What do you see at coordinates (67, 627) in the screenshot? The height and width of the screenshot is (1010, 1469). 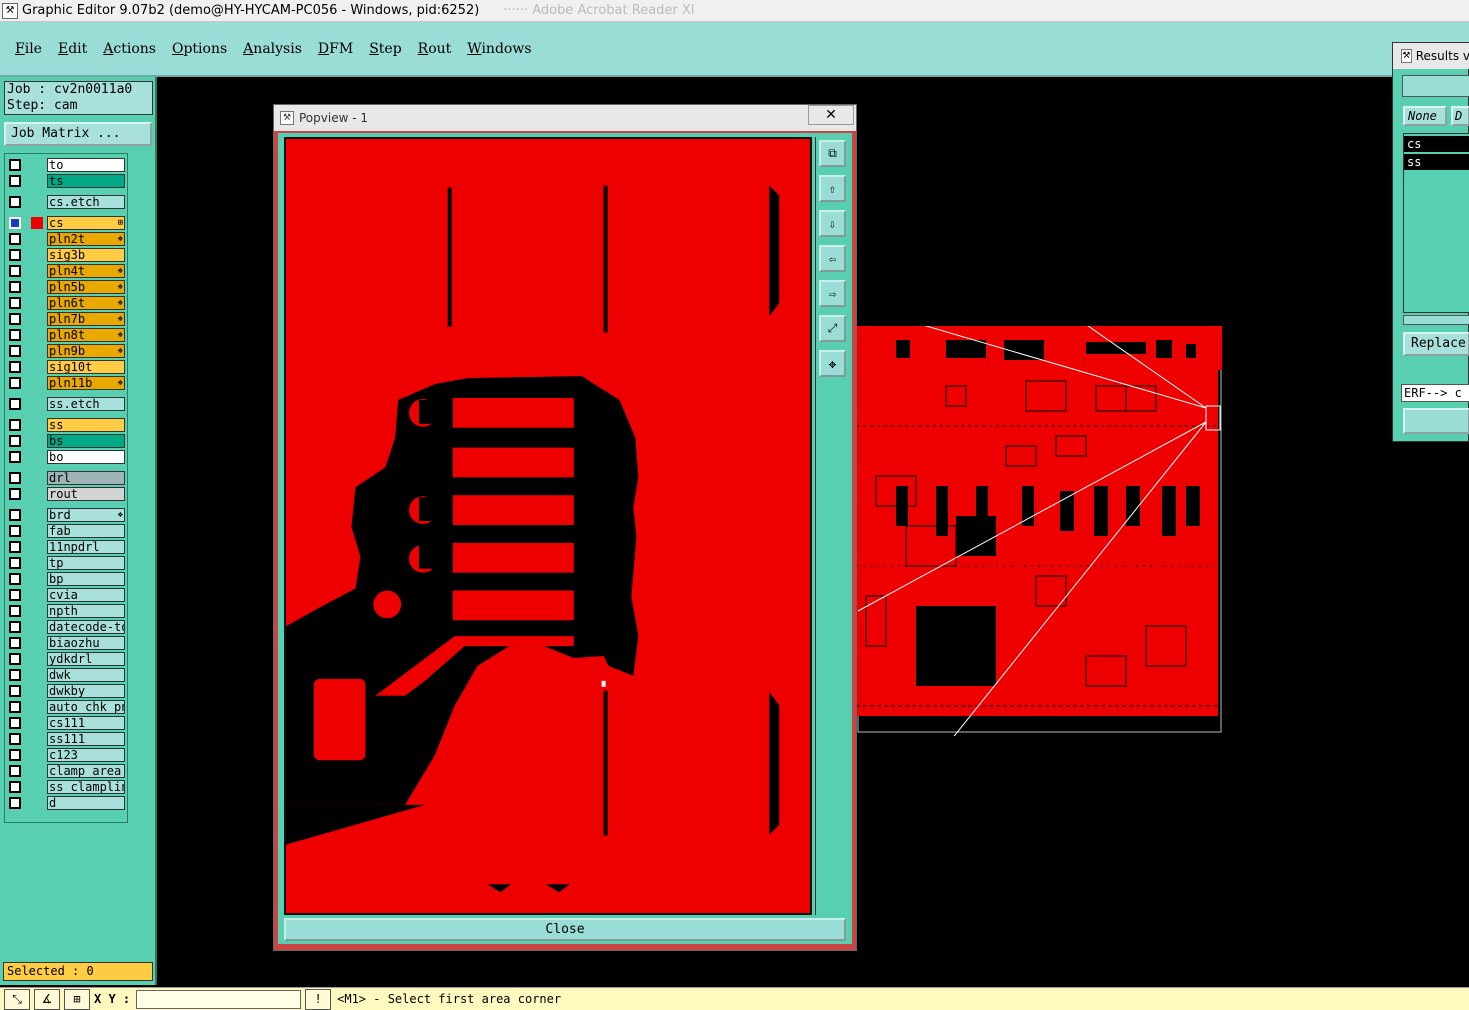 I see `layer-row: datecode-to` at bounding box center [67, 627].